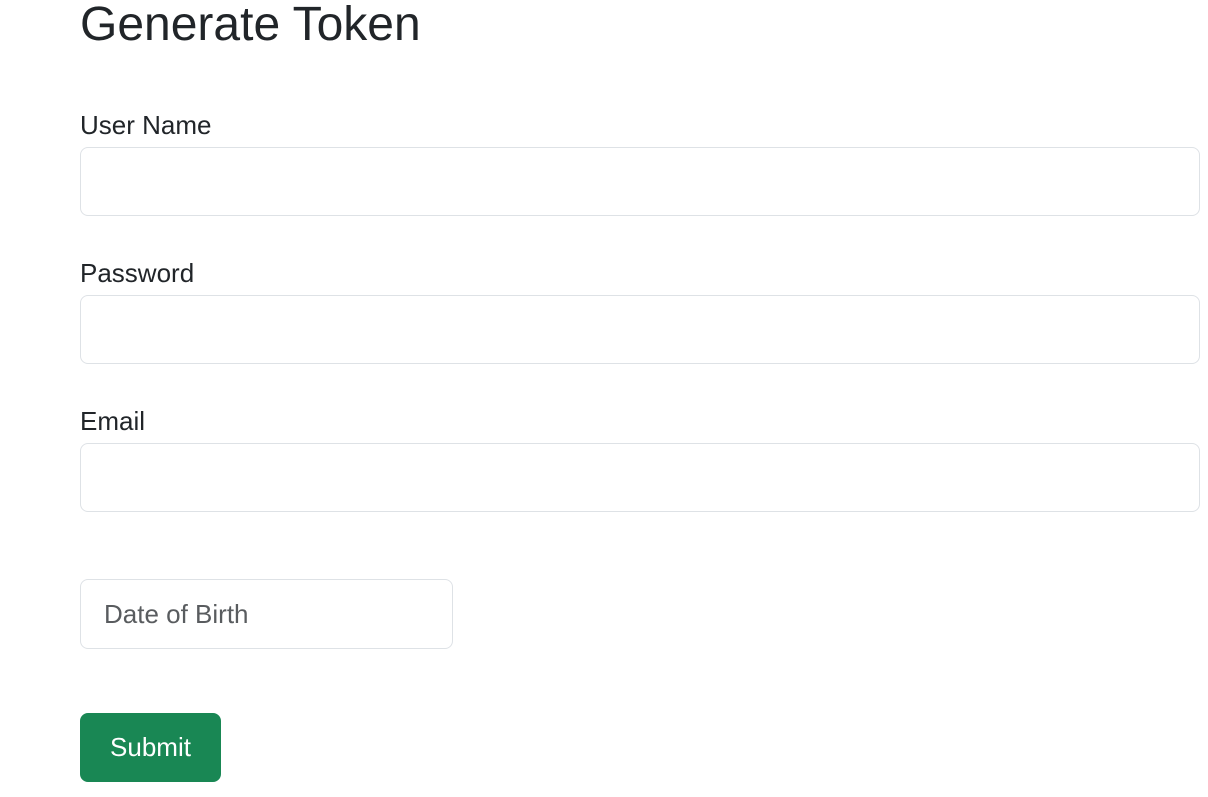 Image resolution: width=1208 pixels, height=797 pixels. What do you see at coordinates (150, 747) in the screenshot?
I see `submit-button: Submit` at bounding box center [150, 747].